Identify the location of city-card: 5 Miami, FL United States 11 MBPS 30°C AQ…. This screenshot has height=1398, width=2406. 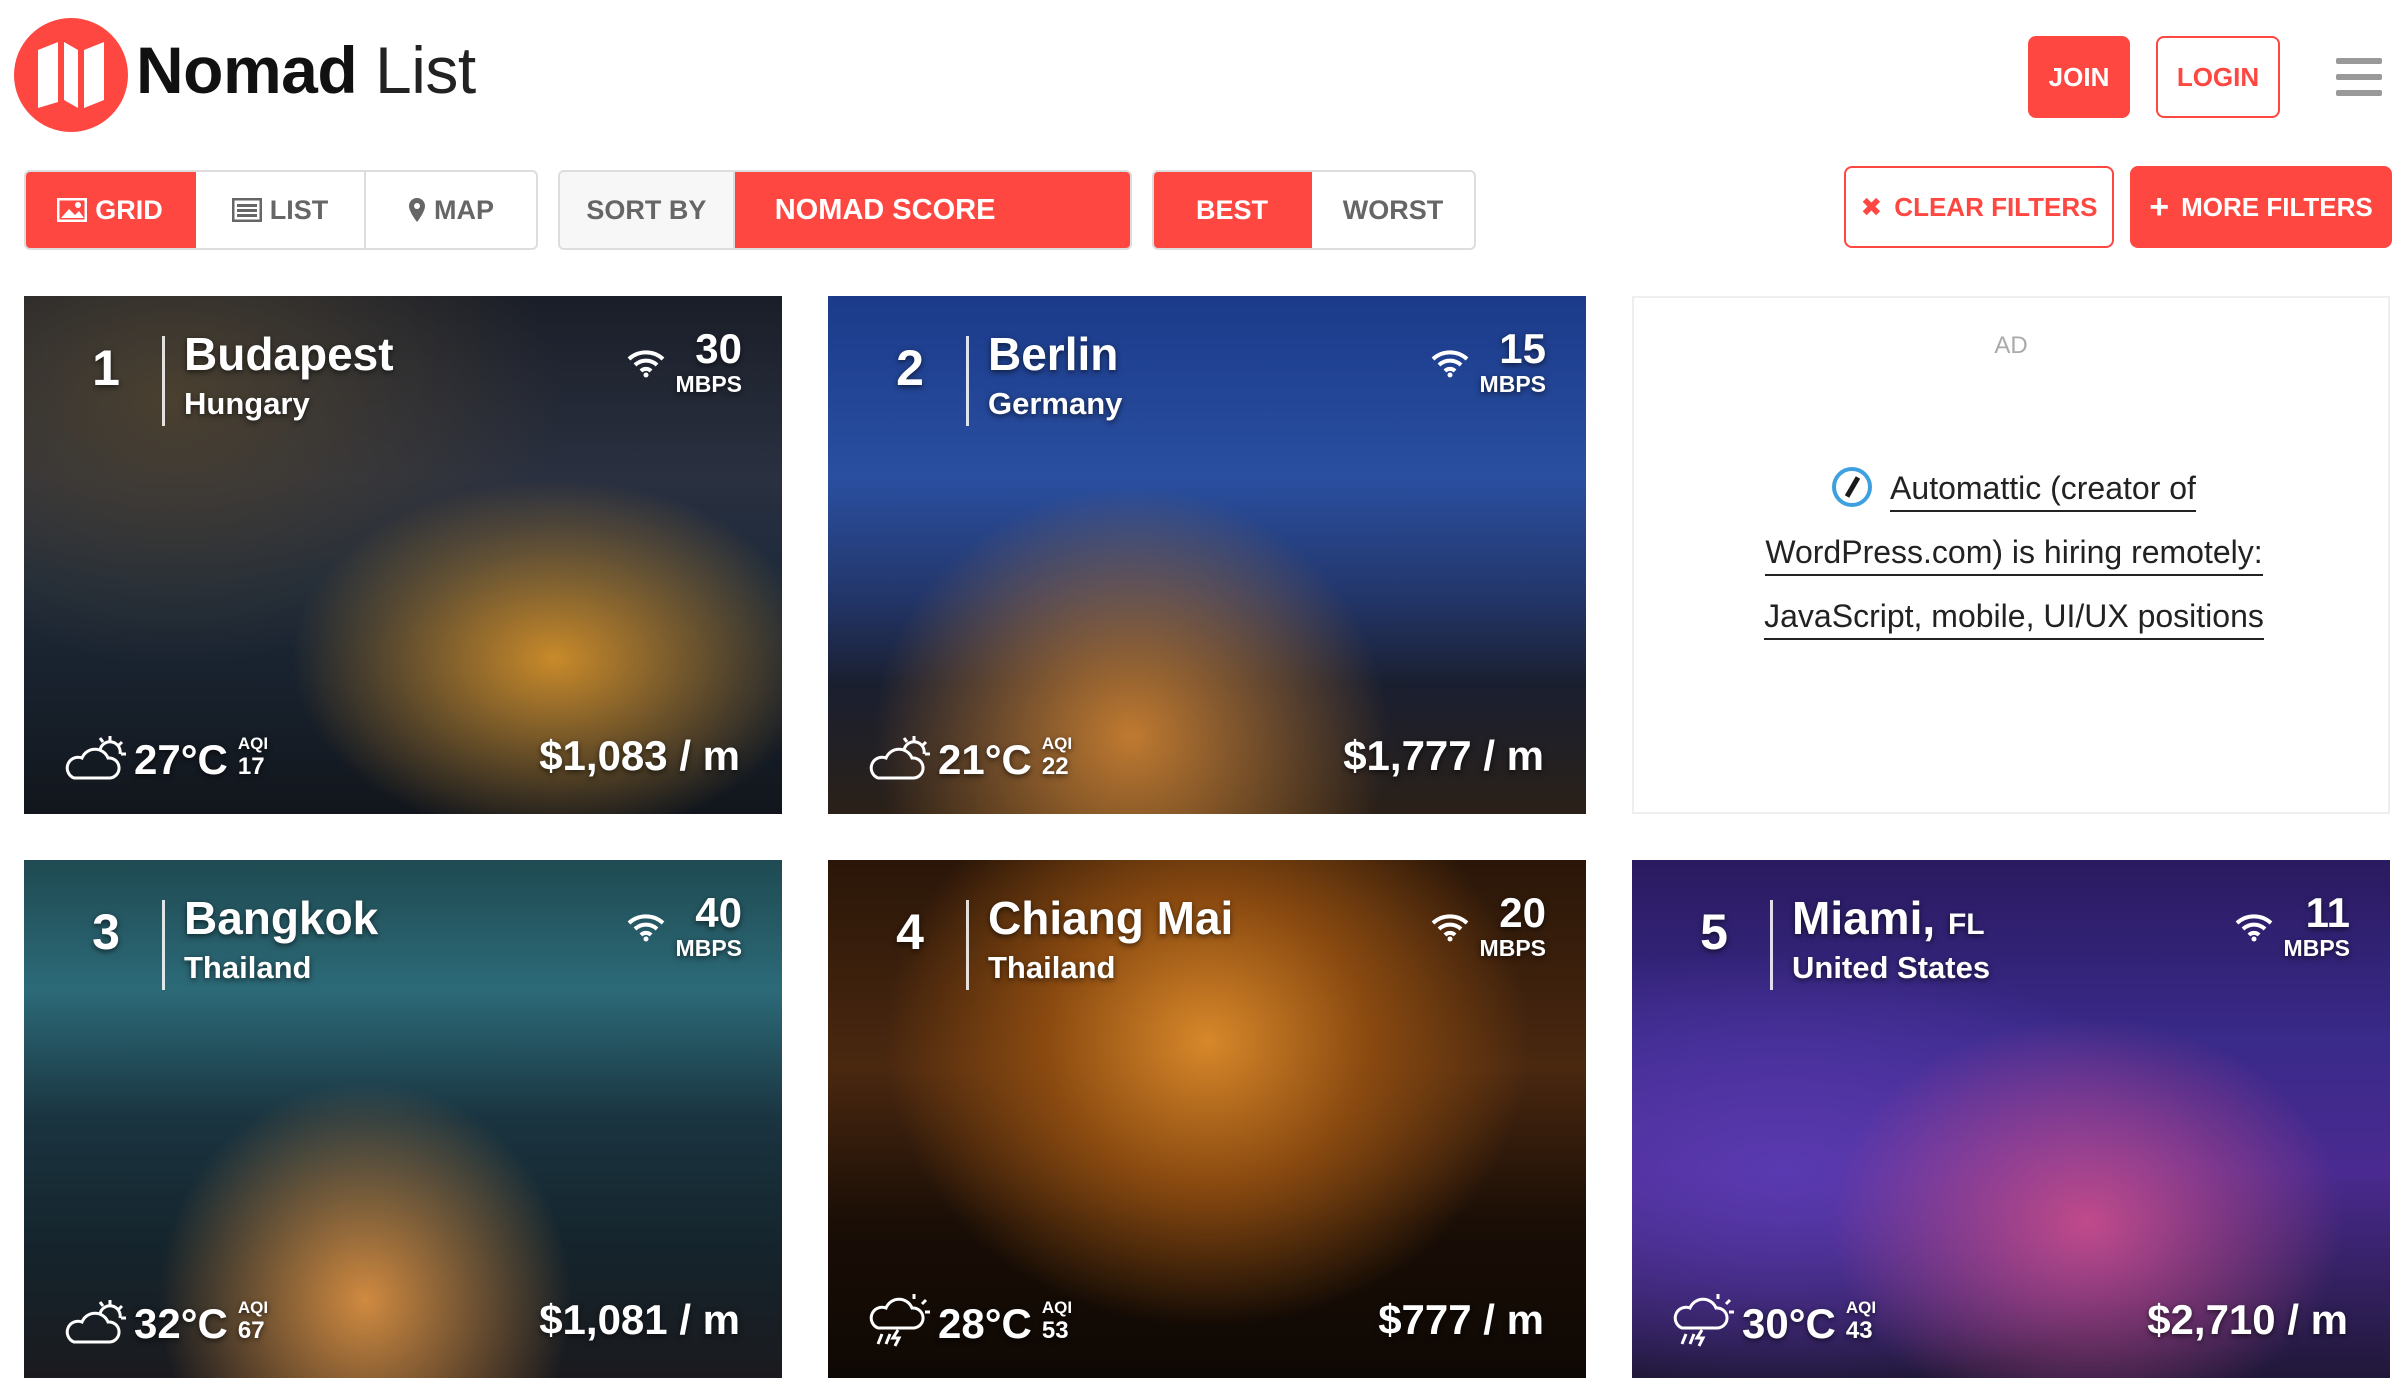
(2011, 1119).